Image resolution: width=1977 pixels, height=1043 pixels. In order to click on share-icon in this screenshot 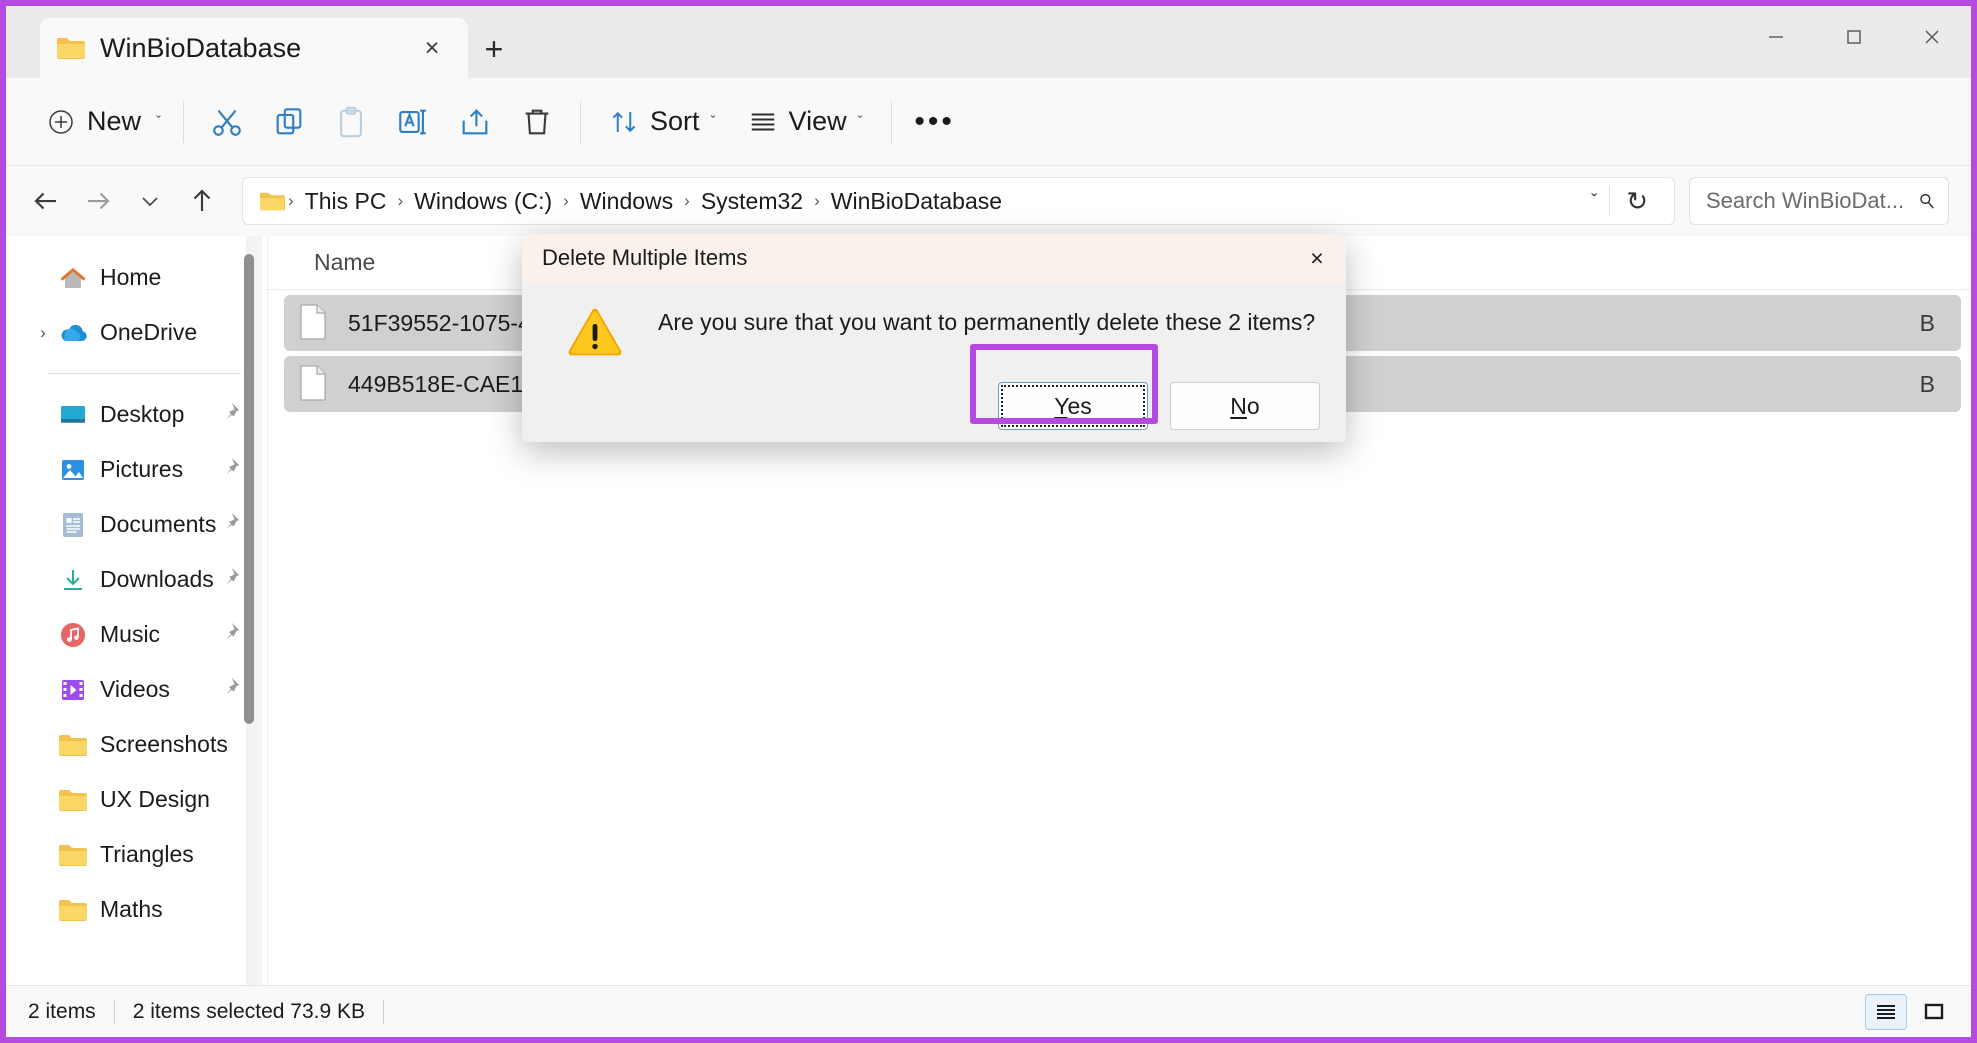, I will do `click(475, 121)`.